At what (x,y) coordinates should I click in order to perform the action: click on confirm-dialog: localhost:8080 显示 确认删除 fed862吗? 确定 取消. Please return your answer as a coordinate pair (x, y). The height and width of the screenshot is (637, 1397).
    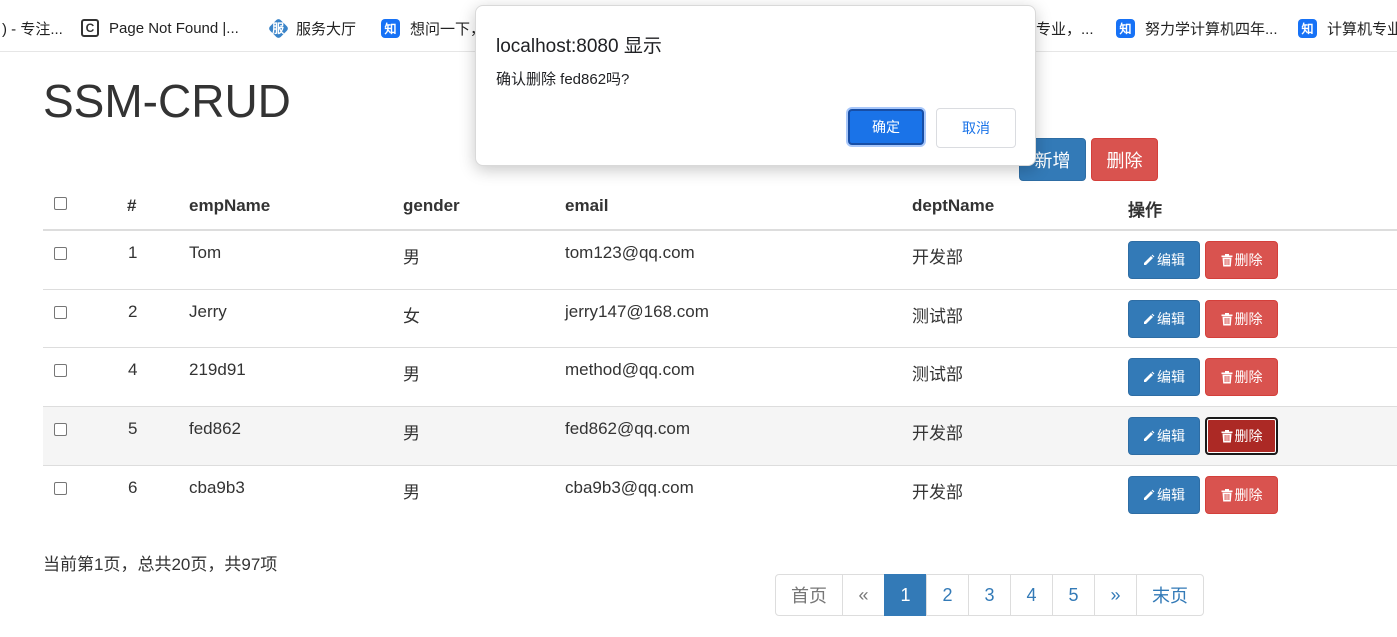
    Looking at the image, I should click on (755, 85).